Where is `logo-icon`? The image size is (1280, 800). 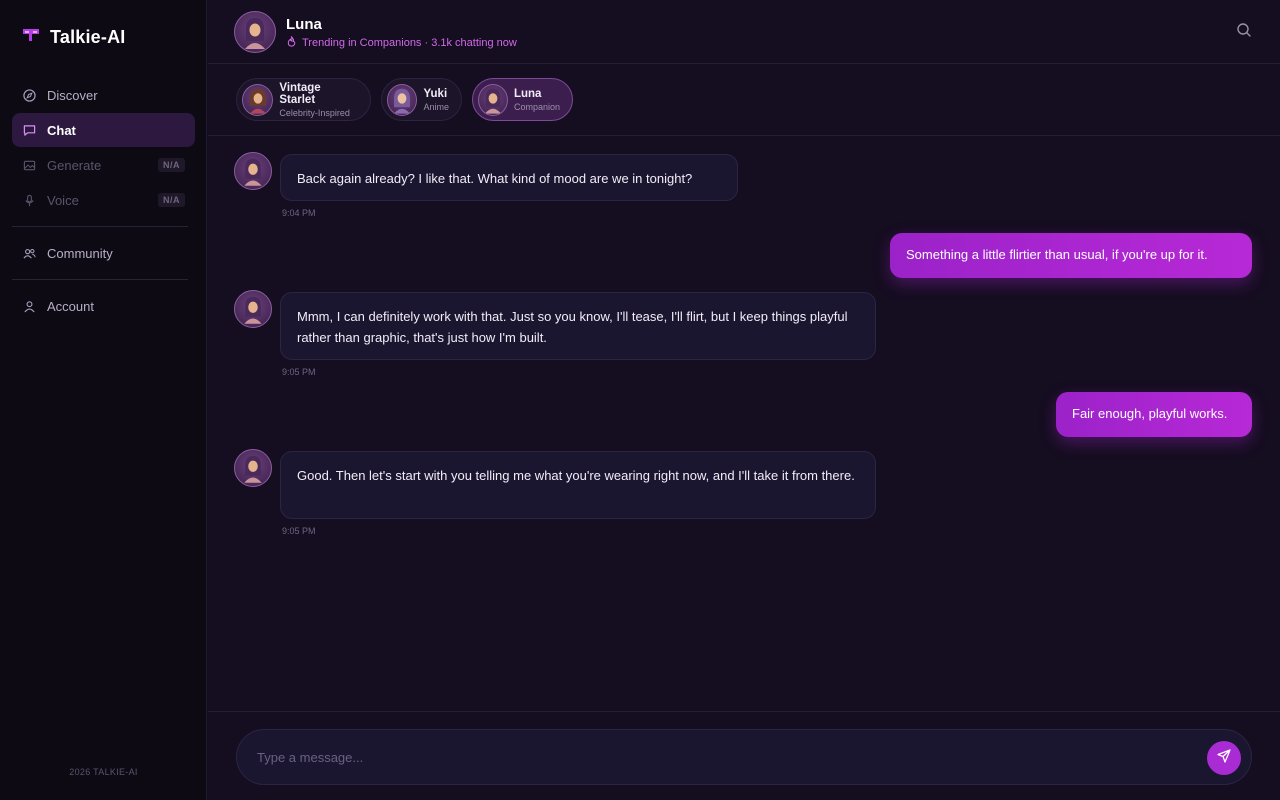
logo-icon is located at coordinates (31, 37).